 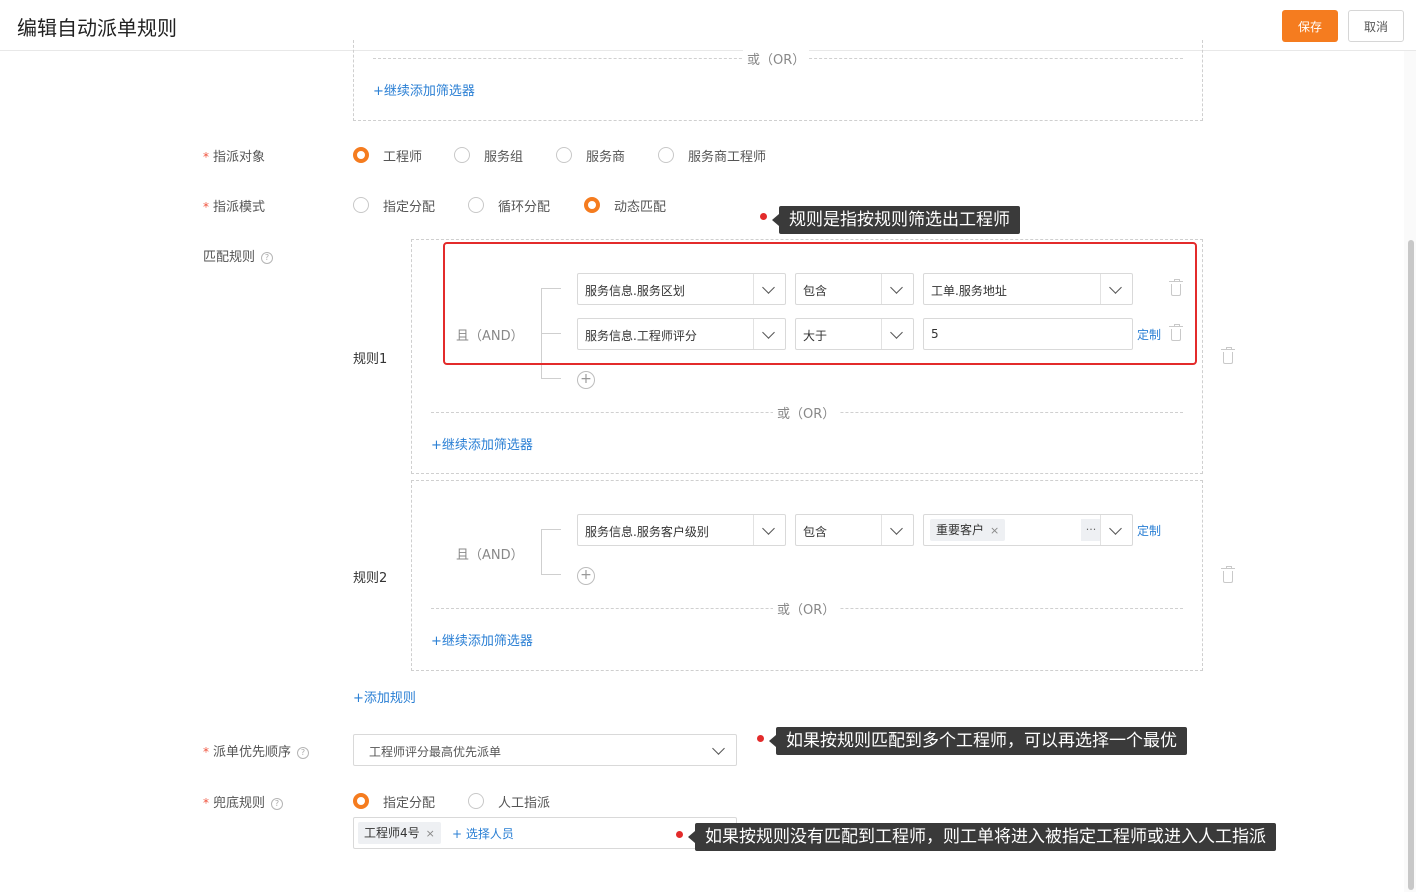 What do you see at coordinates (402, 155) in the screenshot?
I see `radio-engineer-label: 工程师` at bounding box center [402, 155].